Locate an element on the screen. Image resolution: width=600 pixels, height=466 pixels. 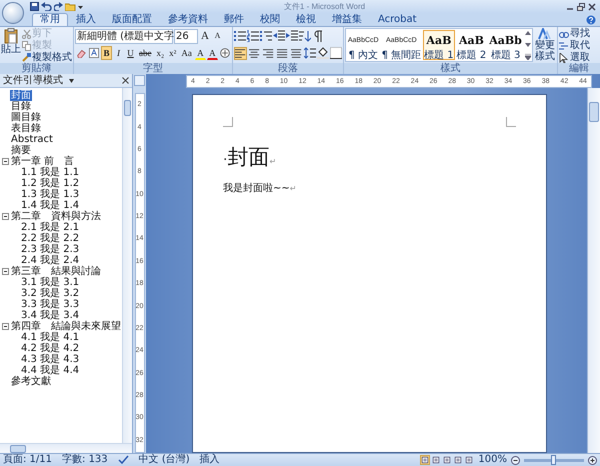
style-option: AaB 標題 1 is located at coordinates (439, 45).